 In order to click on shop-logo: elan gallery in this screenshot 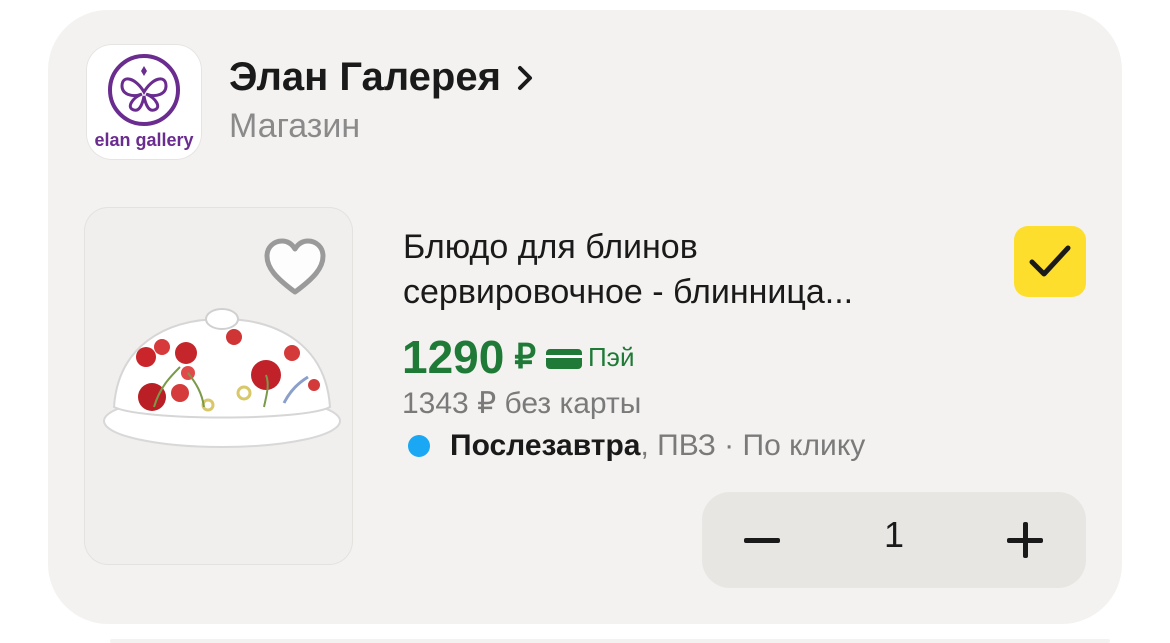, I will do `click(144, 102)`.